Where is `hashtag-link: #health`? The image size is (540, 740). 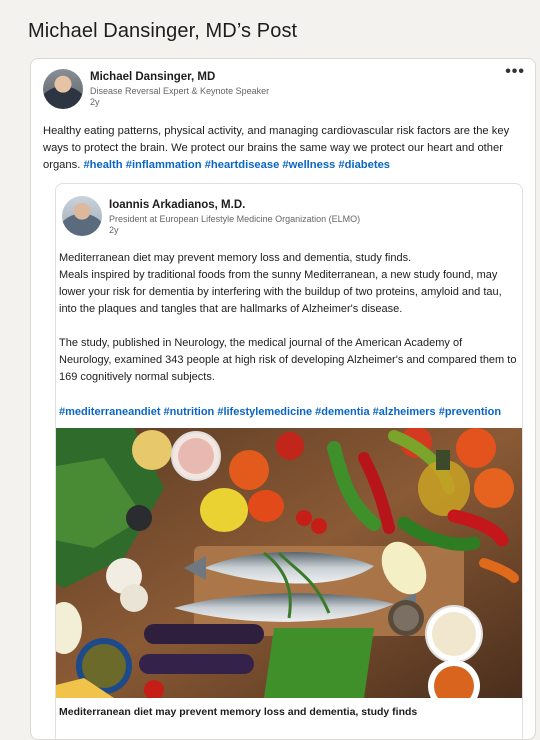
hashtag-link: #health is located at coordinates (102, 165).